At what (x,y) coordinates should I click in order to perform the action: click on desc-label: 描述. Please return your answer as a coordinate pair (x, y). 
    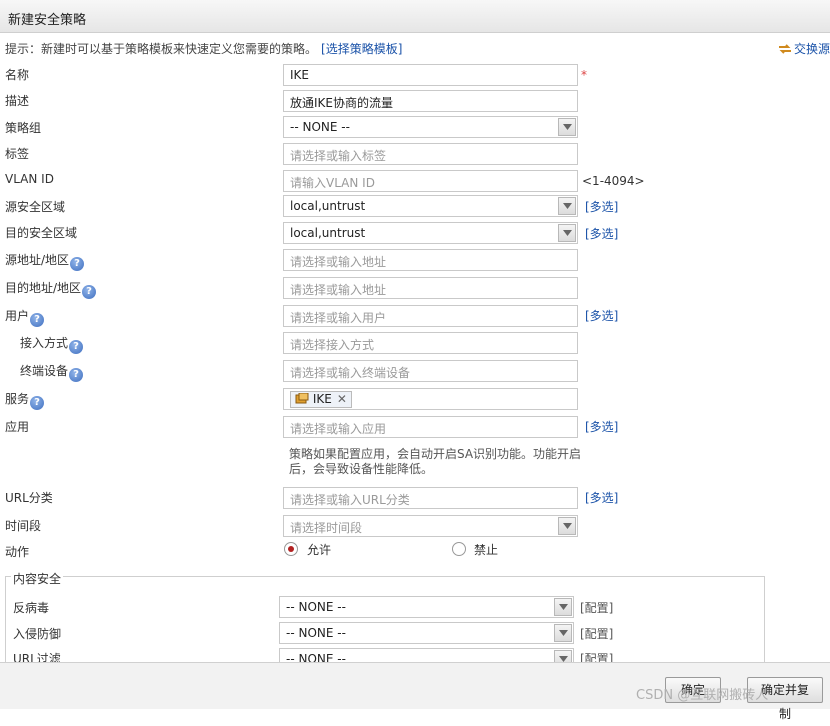
    Looking at the image, I should click on (17, 101).